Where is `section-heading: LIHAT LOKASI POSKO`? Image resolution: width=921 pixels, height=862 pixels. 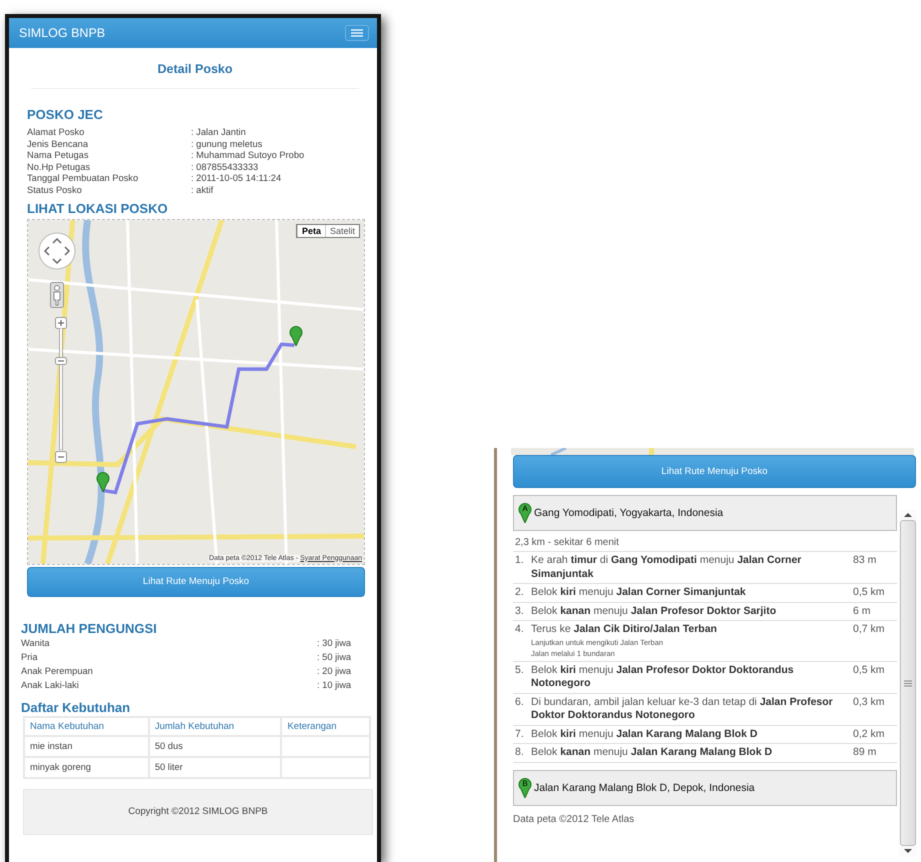 section-heading: LIHAT LOKASI POSKO is located at coordinates (98, 208).